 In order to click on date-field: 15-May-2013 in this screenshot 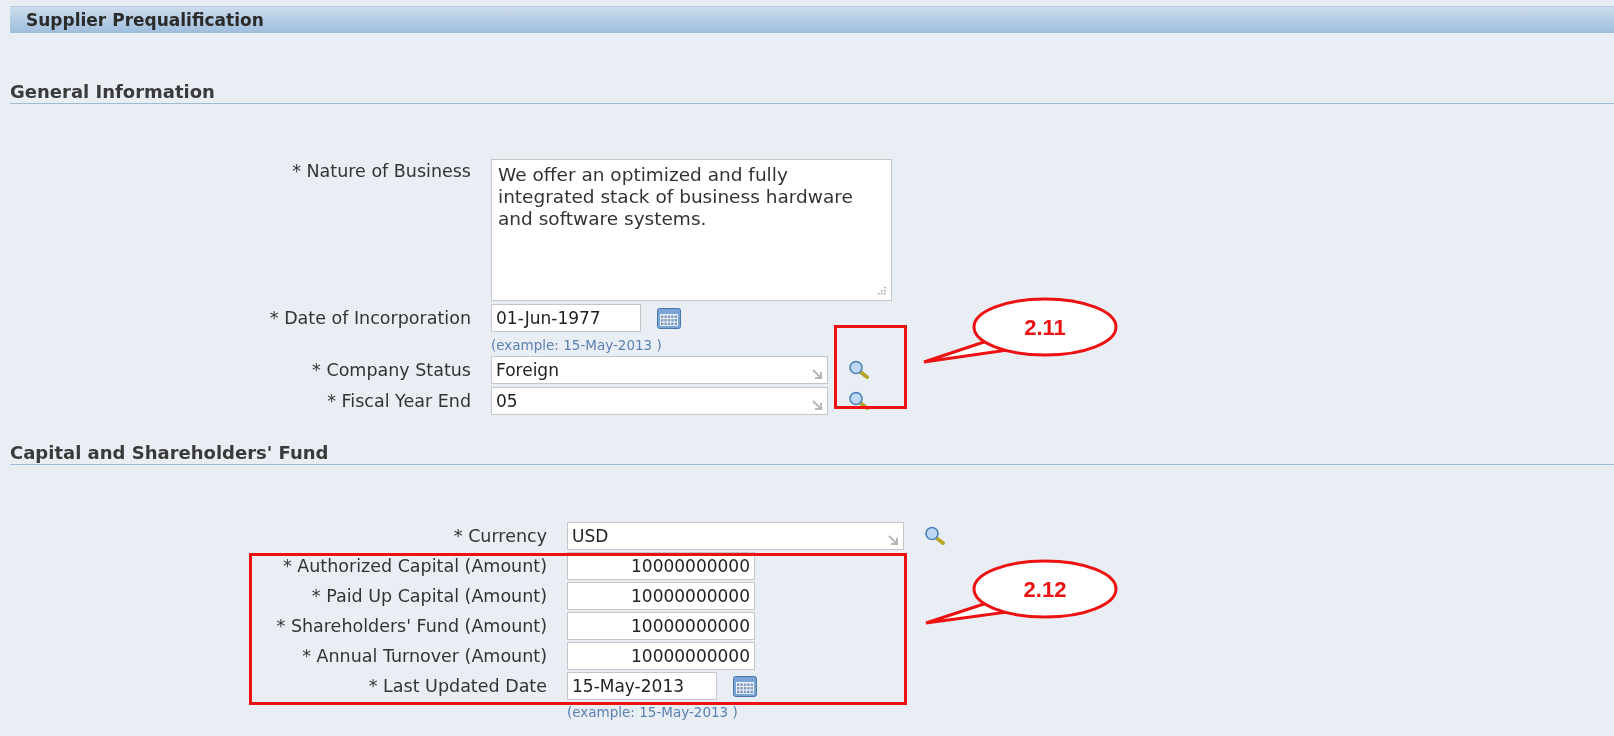, I will do `click(642, 686)`.